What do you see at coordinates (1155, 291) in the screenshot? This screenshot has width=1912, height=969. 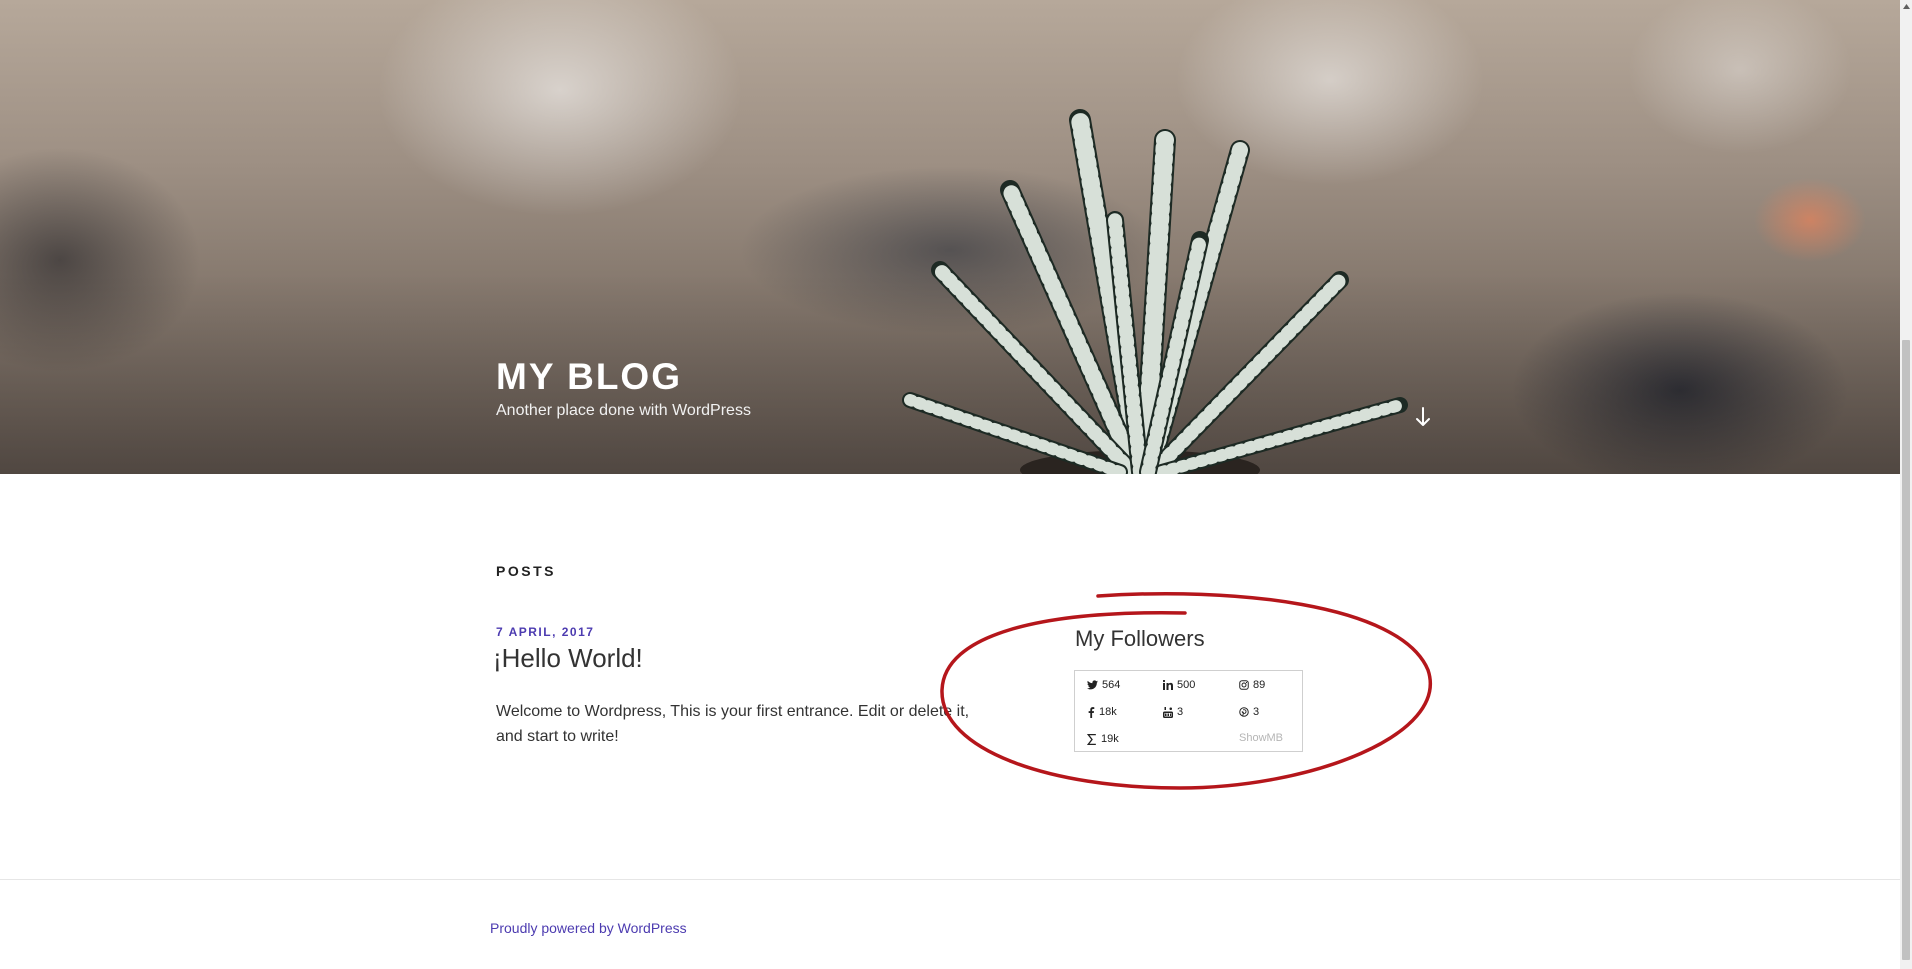 I see `plant-image` at bounding box center [1155, 291].